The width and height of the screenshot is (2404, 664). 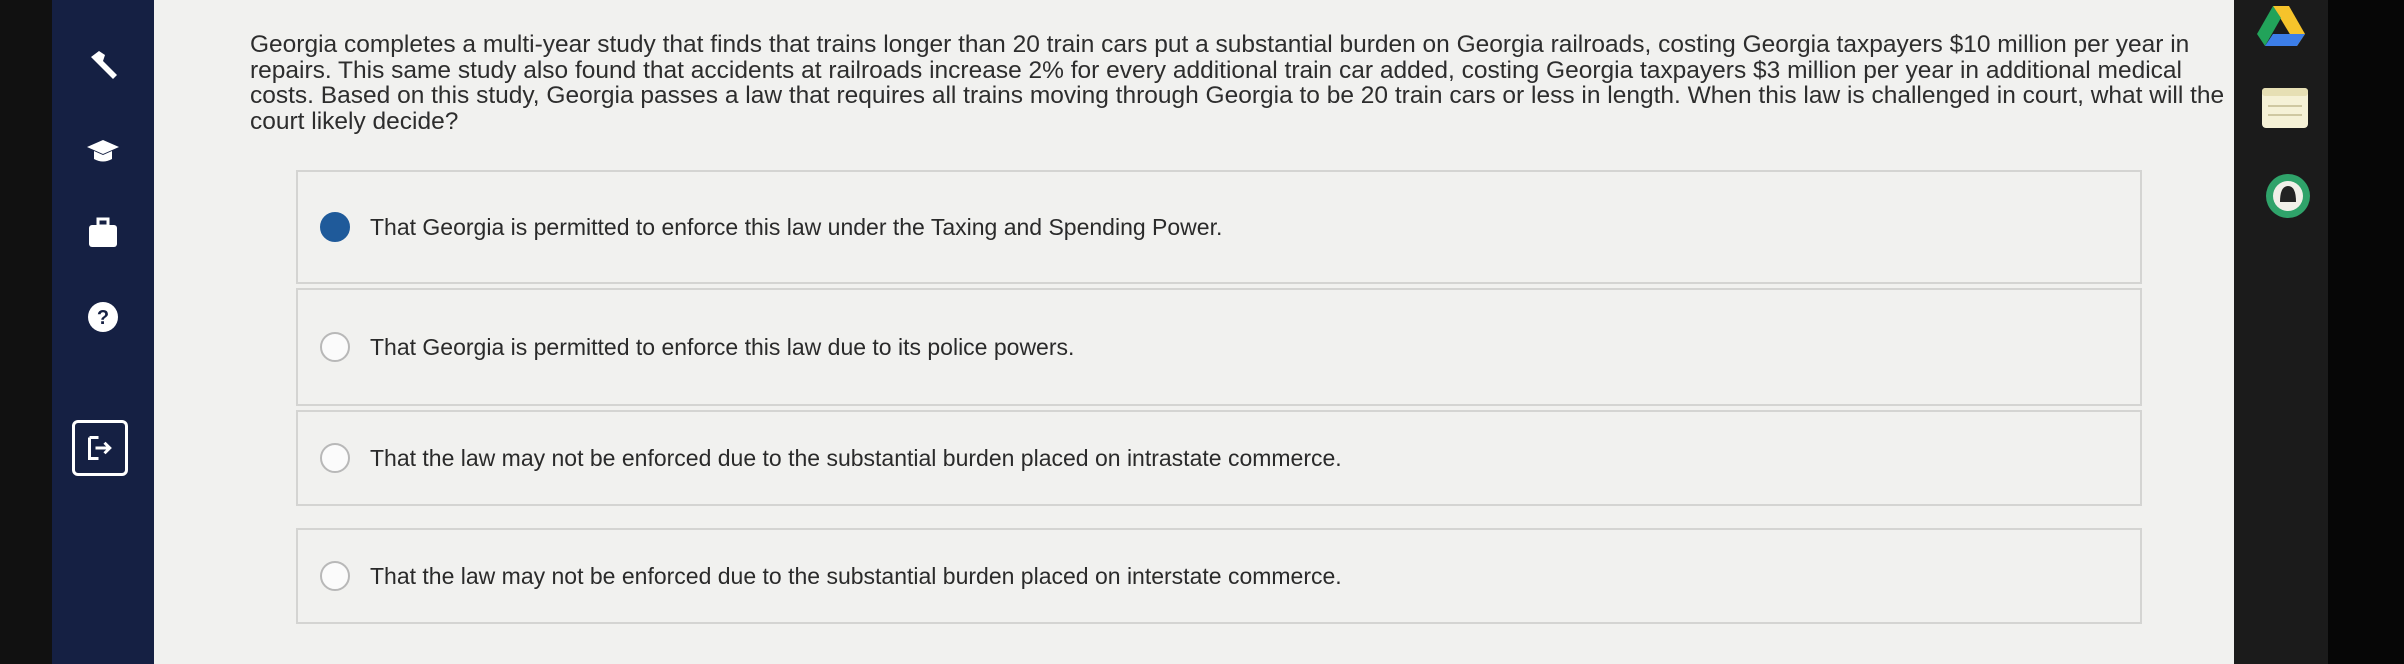 I want to click on wrench-icon, so click(x=103, y=67).